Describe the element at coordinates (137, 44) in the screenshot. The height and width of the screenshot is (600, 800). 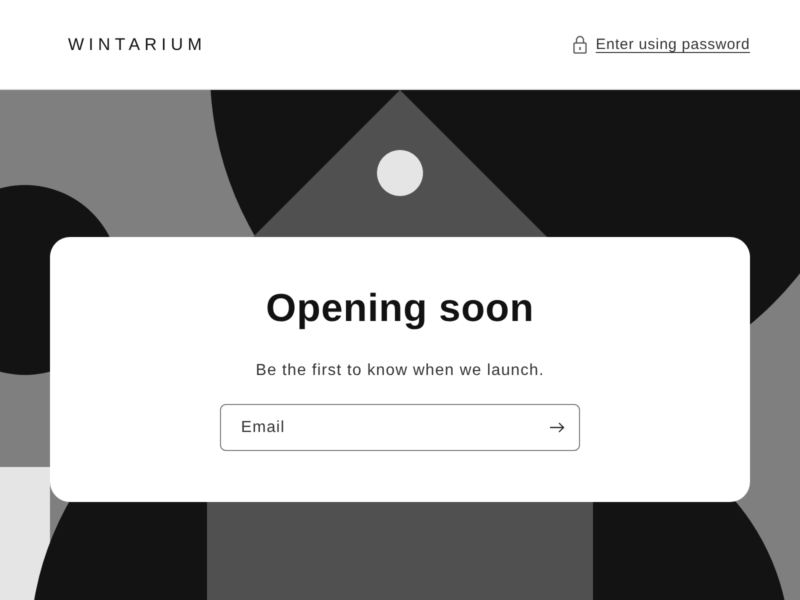
I see `store-logo: WINTARIUM` at that location.